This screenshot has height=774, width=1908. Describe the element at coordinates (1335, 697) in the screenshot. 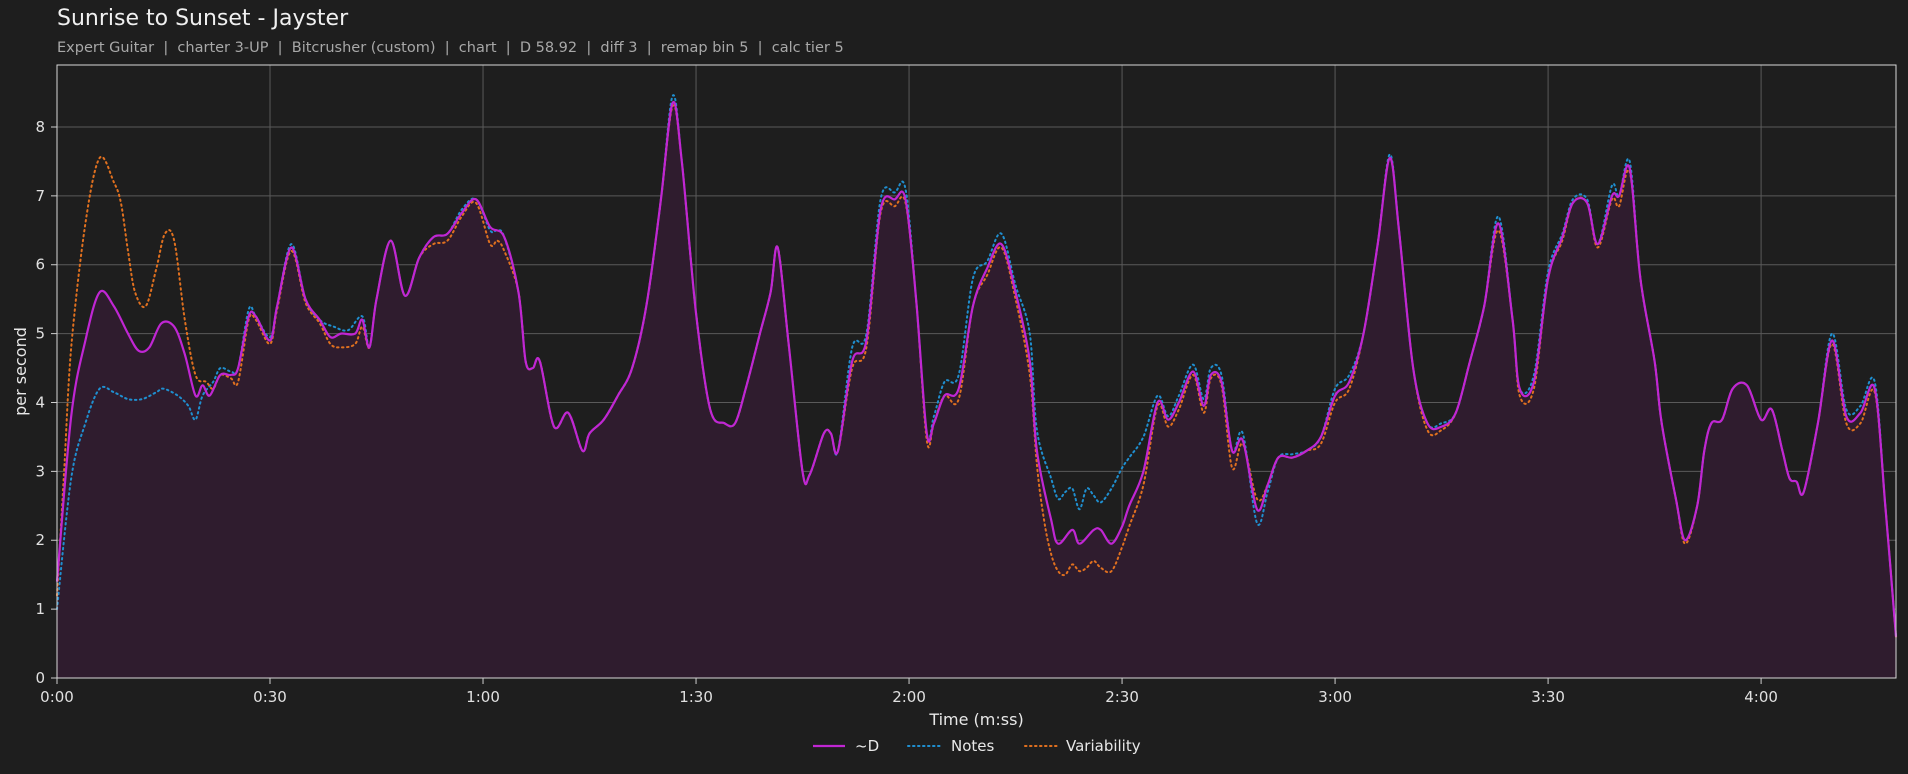

I see `x-tick-label: 3:00` at that location.